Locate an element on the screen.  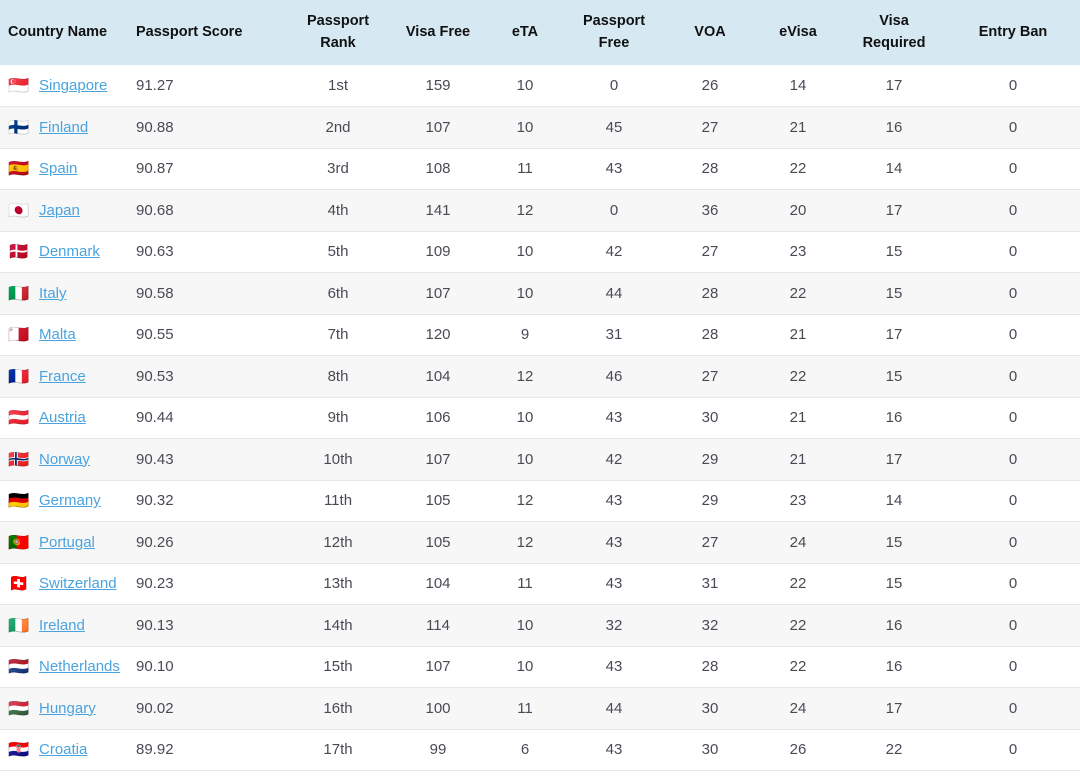
table-row: 🇮🇪 Ireland 90.13 14th 114 10 32 32 22 16 0 is located at coordinates (540, 625).